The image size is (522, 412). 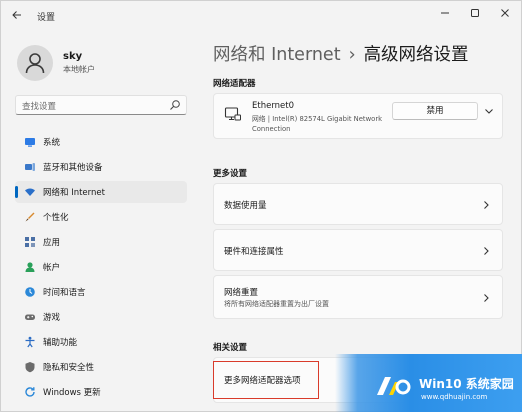 What do you see at coordinates (30, 142) in the screenshot?
I see `system-icon` at bounding box center [30, 142].